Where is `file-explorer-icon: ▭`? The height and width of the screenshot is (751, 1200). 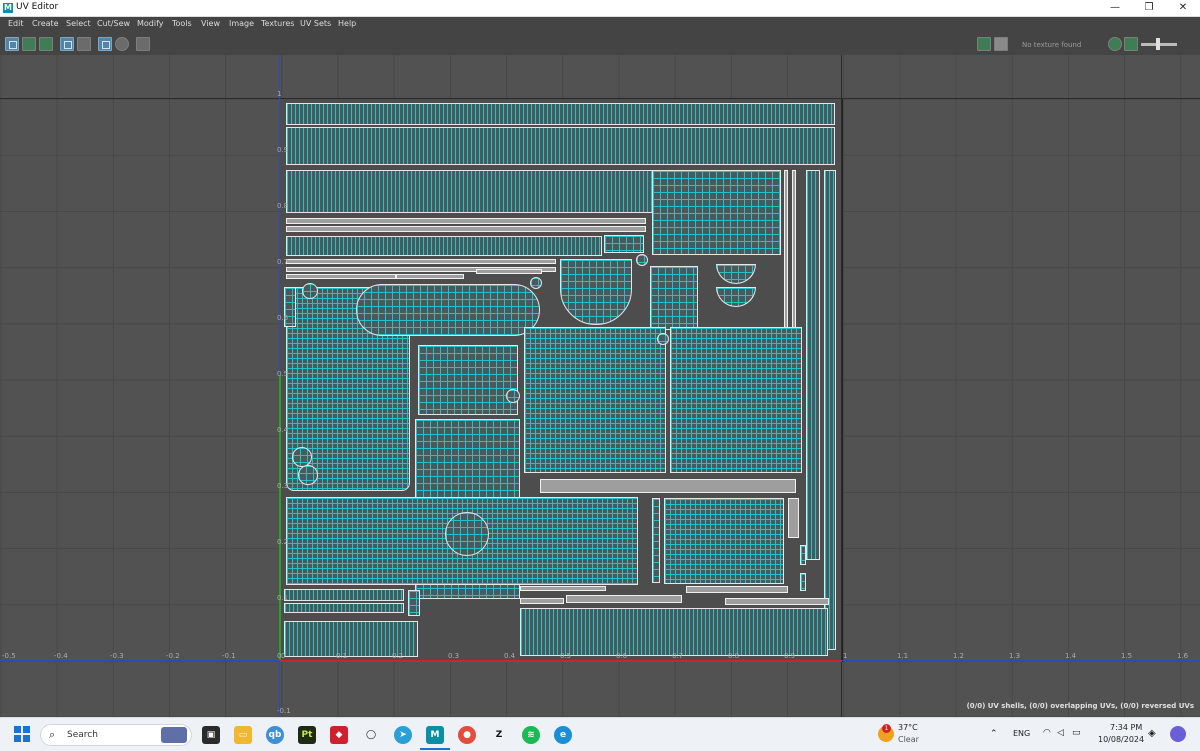
file-explorer-icon: ▭ is located at coordinates (243, 735).